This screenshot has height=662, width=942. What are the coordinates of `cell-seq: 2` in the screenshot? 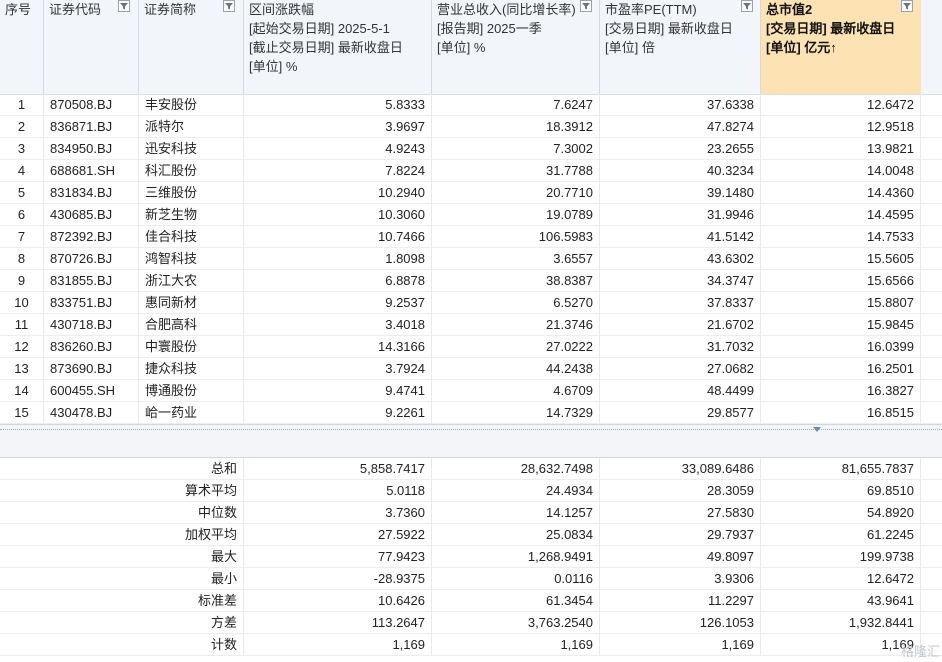 It's located at (22, 127).